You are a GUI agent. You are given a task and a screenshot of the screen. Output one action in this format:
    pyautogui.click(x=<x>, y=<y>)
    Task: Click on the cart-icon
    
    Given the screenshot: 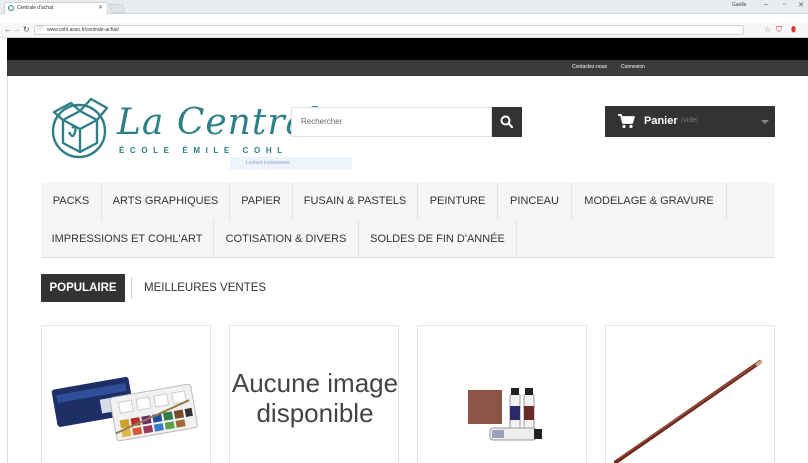 What is the action you would take?
    pyautogui.click(x=626, y=121)
    